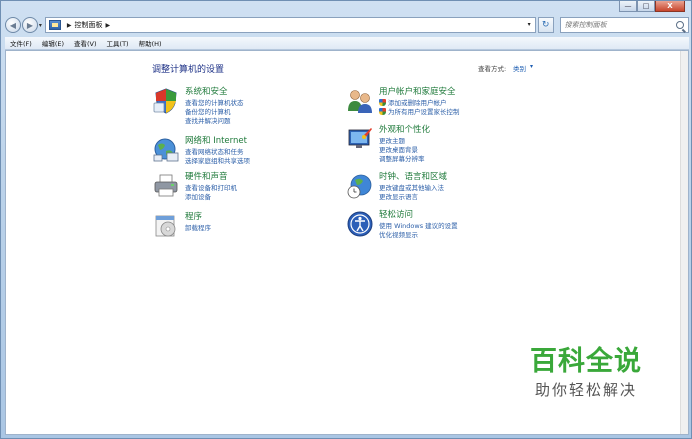 This screenshot has width=692, height=439. Describe the element at coordinates (670, 6) in the screenshot. I see `close-button: X` at that location.